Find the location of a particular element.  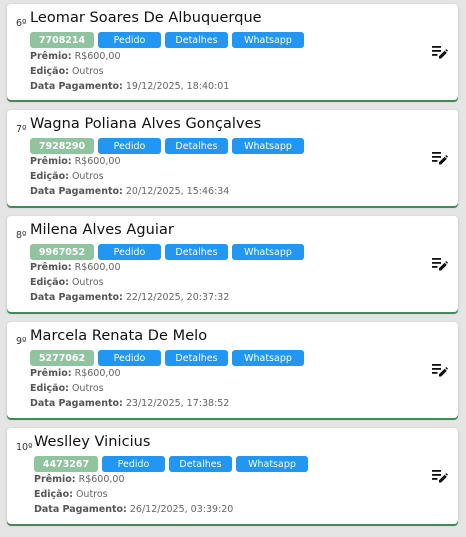

winner-name: Leomar Soares De Albuquerque is located at coordinates (146, 18).